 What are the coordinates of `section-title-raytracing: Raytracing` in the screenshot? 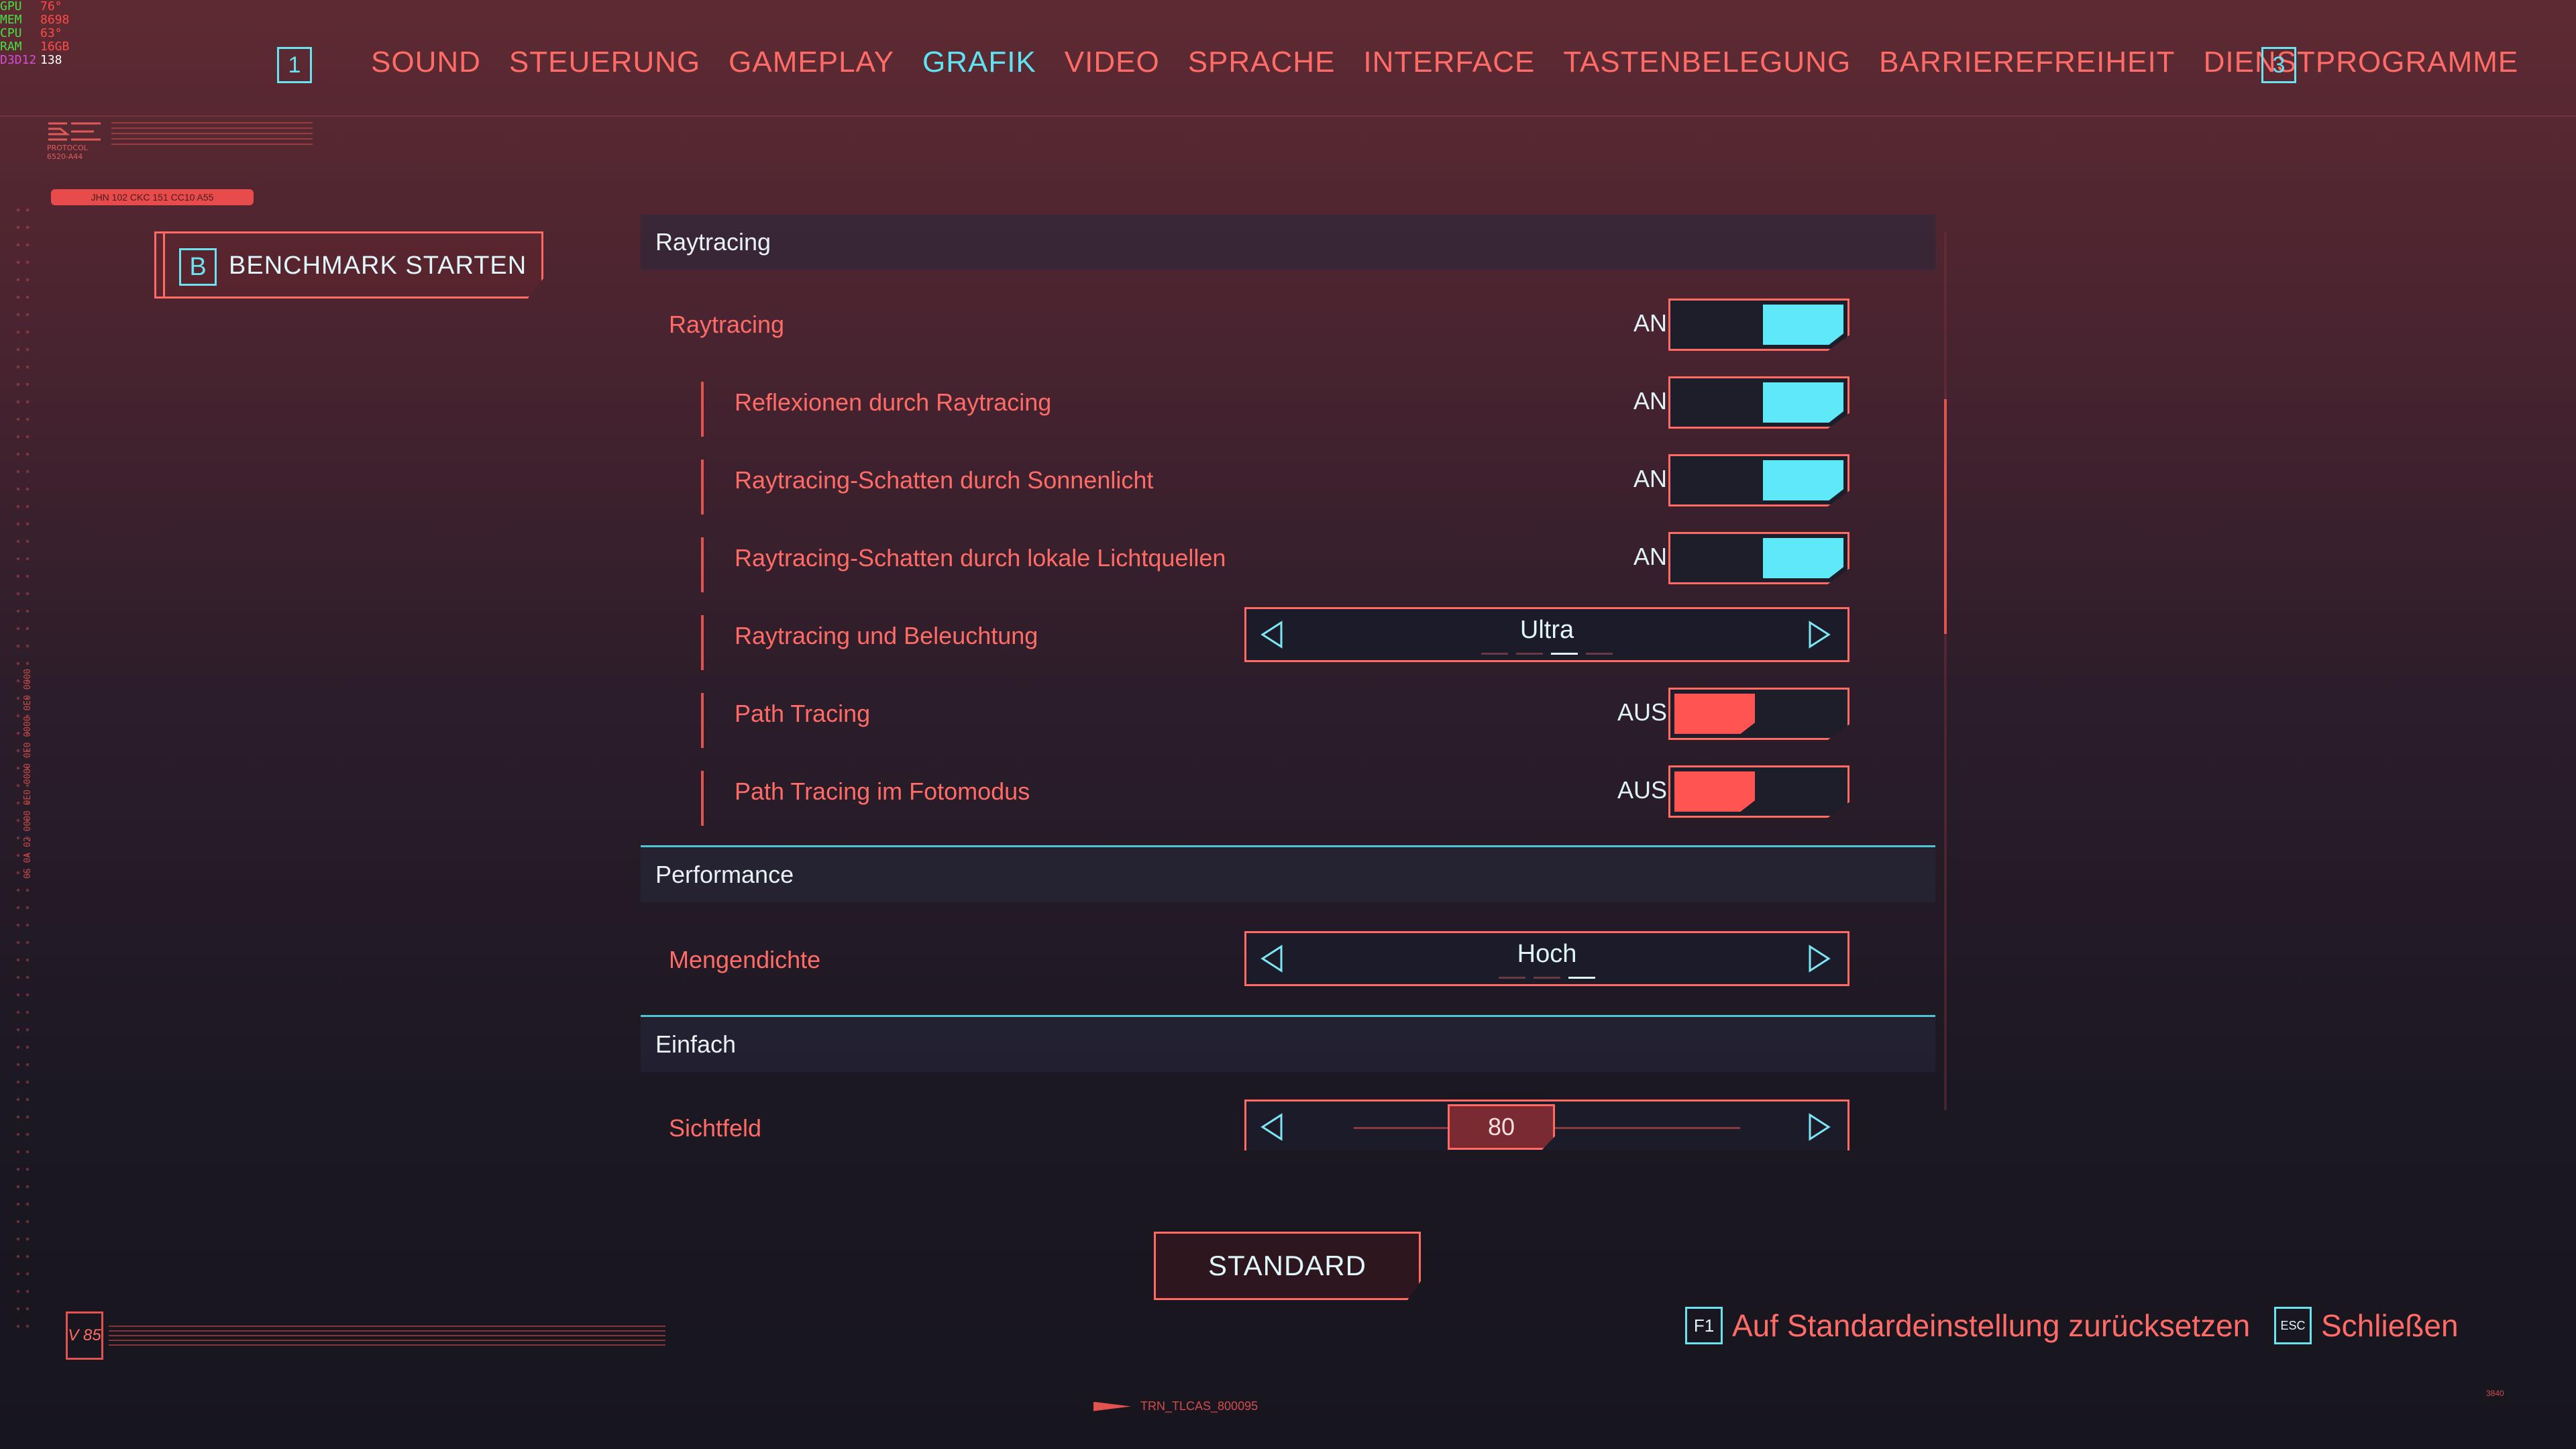 It's located at (713, 242).